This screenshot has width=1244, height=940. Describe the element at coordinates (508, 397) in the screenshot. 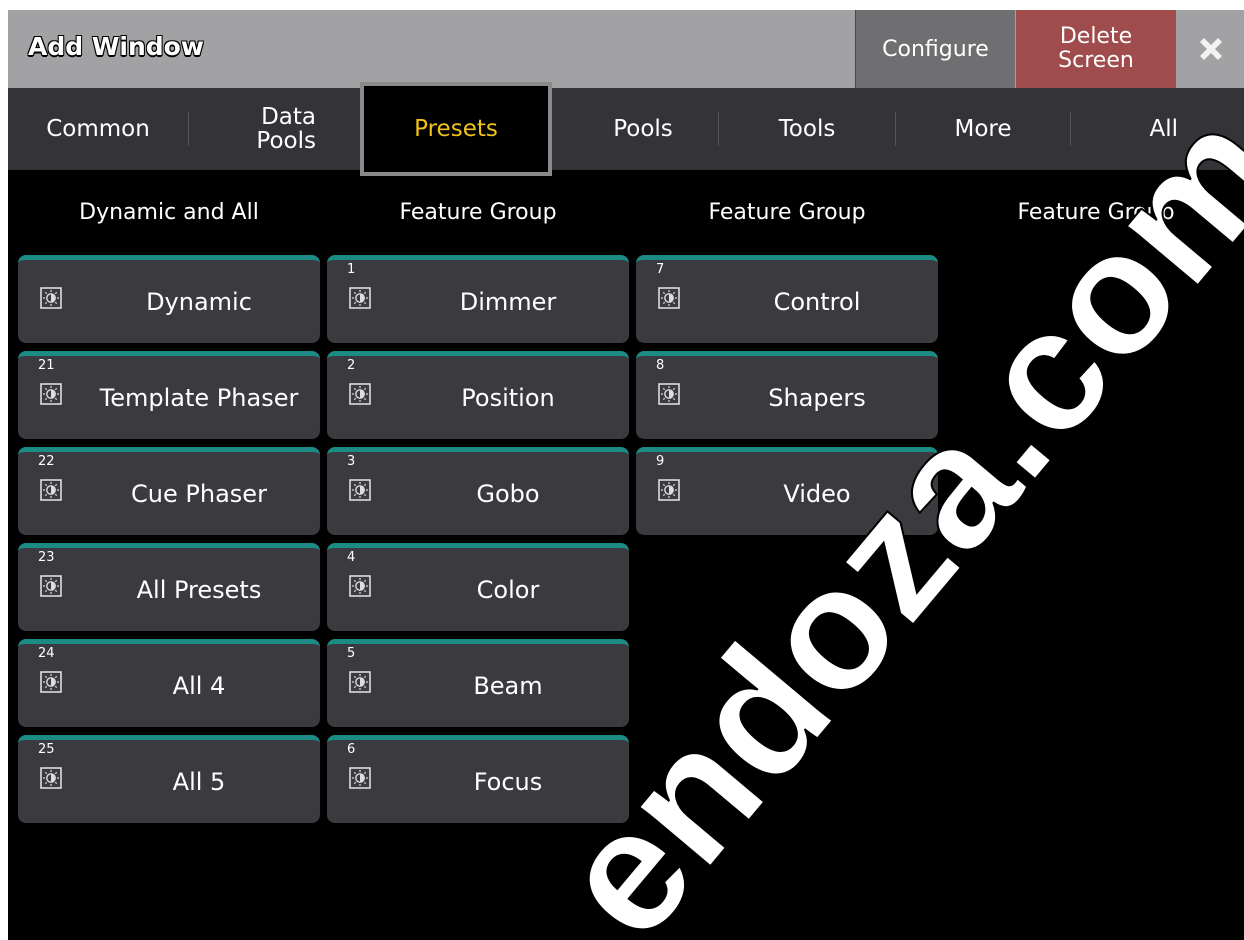

I see `preset-label: Position` at that location.